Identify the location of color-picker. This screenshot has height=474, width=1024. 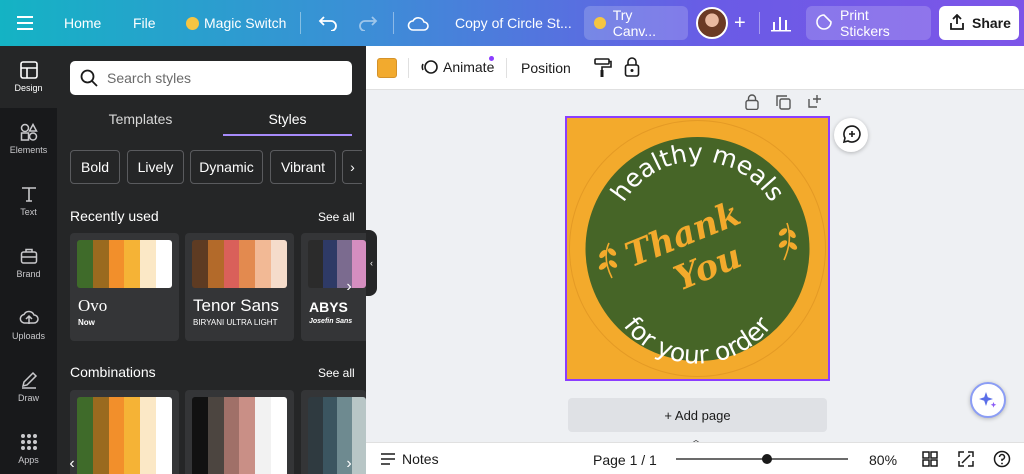
(387, 68).